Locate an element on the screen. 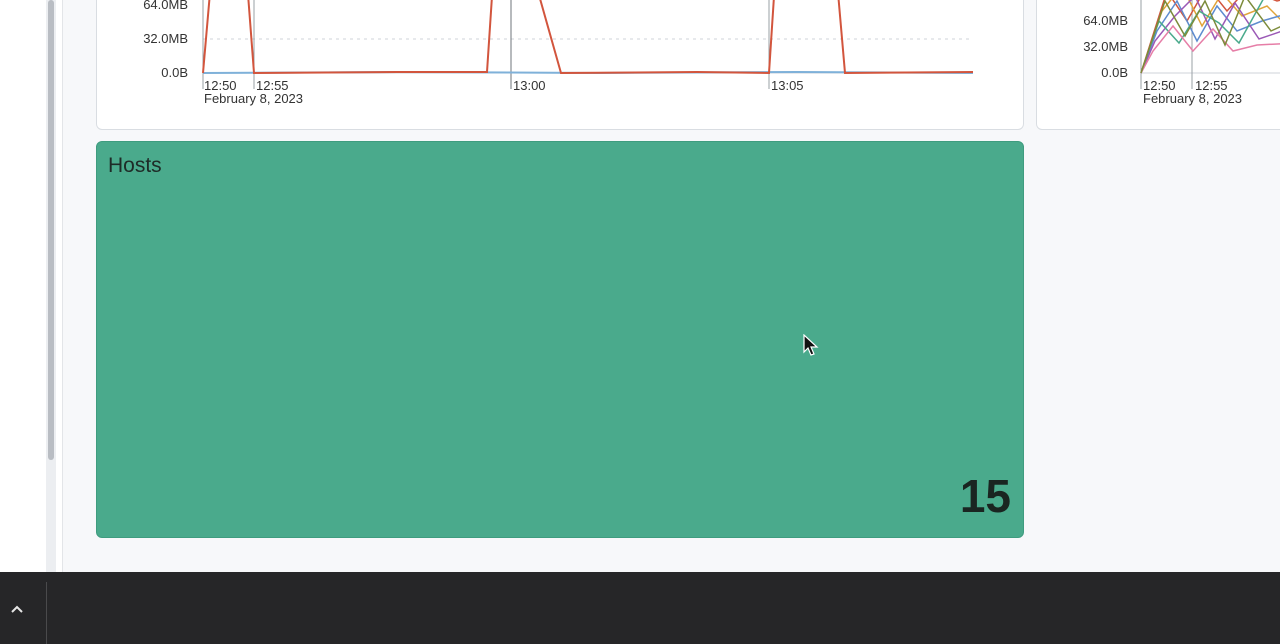 This screenshot has height=644, width=1280. mouse-cursor-icon is located at coordinates (811, 345).